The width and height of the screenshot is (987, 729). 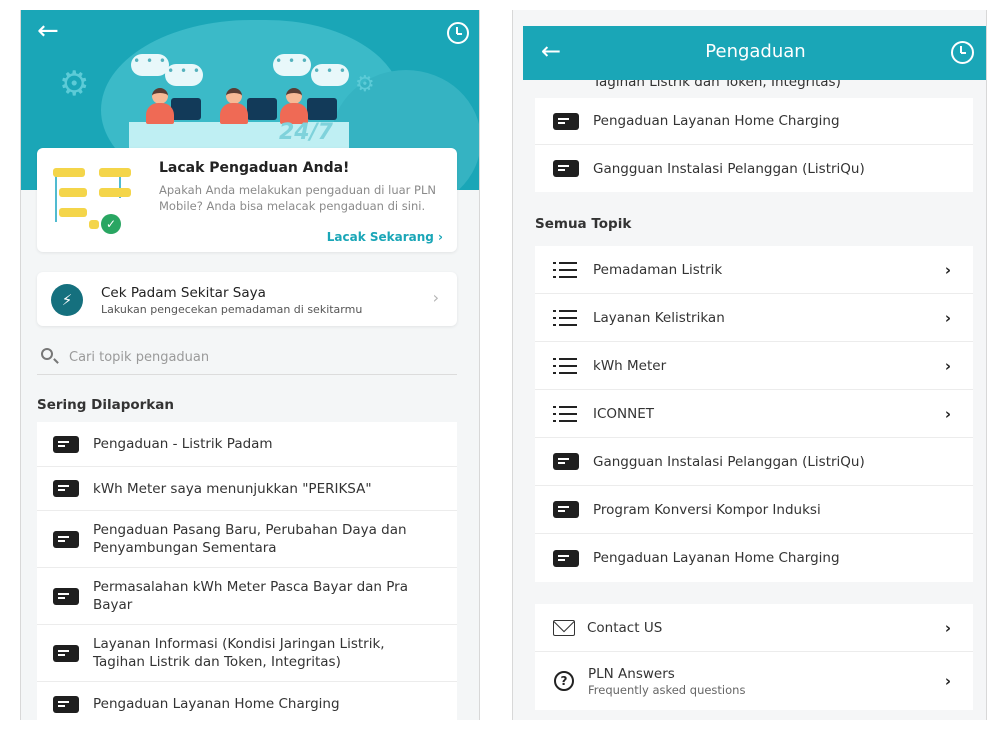 I want to click on app-header: ← Pengaduan, so click(x=754, y=53).